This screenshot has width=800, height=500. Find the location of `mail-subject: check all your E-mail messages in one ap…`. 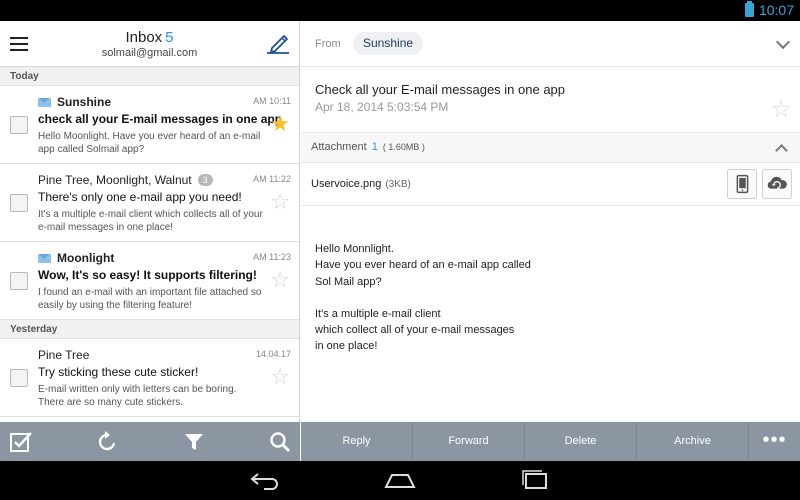

mail-subject: check all your E-mail messages in one ap… is located at coordinates (160, 119).